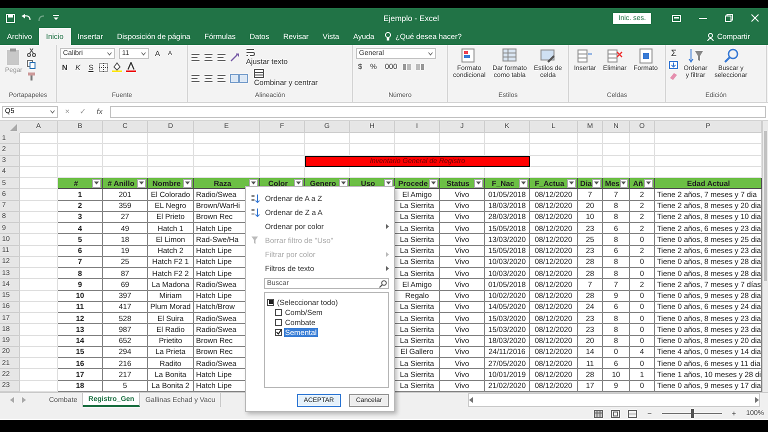 The height and width of the screenshot is (432, 768). Describe the element at coordinates (765, 256) in the screenshot. I see `vertical-scrollbar` at that location.